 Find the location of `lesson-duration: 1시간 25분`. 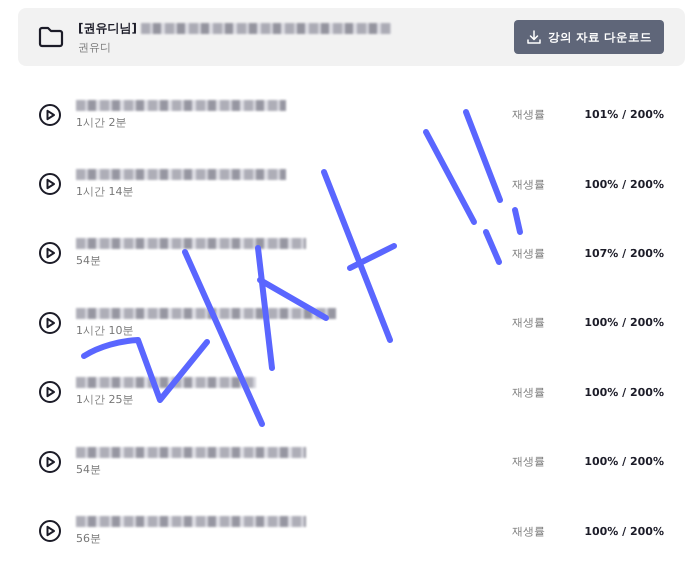

lesson-duration: 1시간 25분 is located at coordinates (105, 400).